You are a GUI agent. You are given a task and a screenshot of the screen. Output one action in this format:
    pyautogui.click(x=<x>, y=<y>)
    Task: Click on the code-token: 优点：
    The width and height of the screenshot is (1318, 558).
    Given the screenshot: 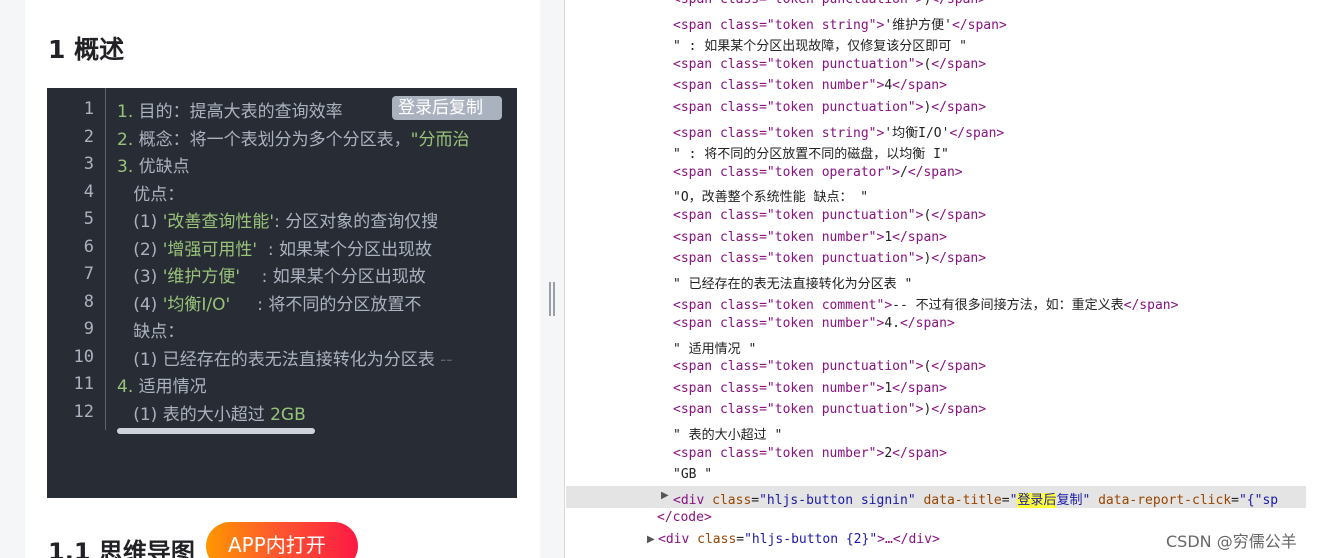 What is the action you would take?
    pyautogui.click(x=151, y=195)
    